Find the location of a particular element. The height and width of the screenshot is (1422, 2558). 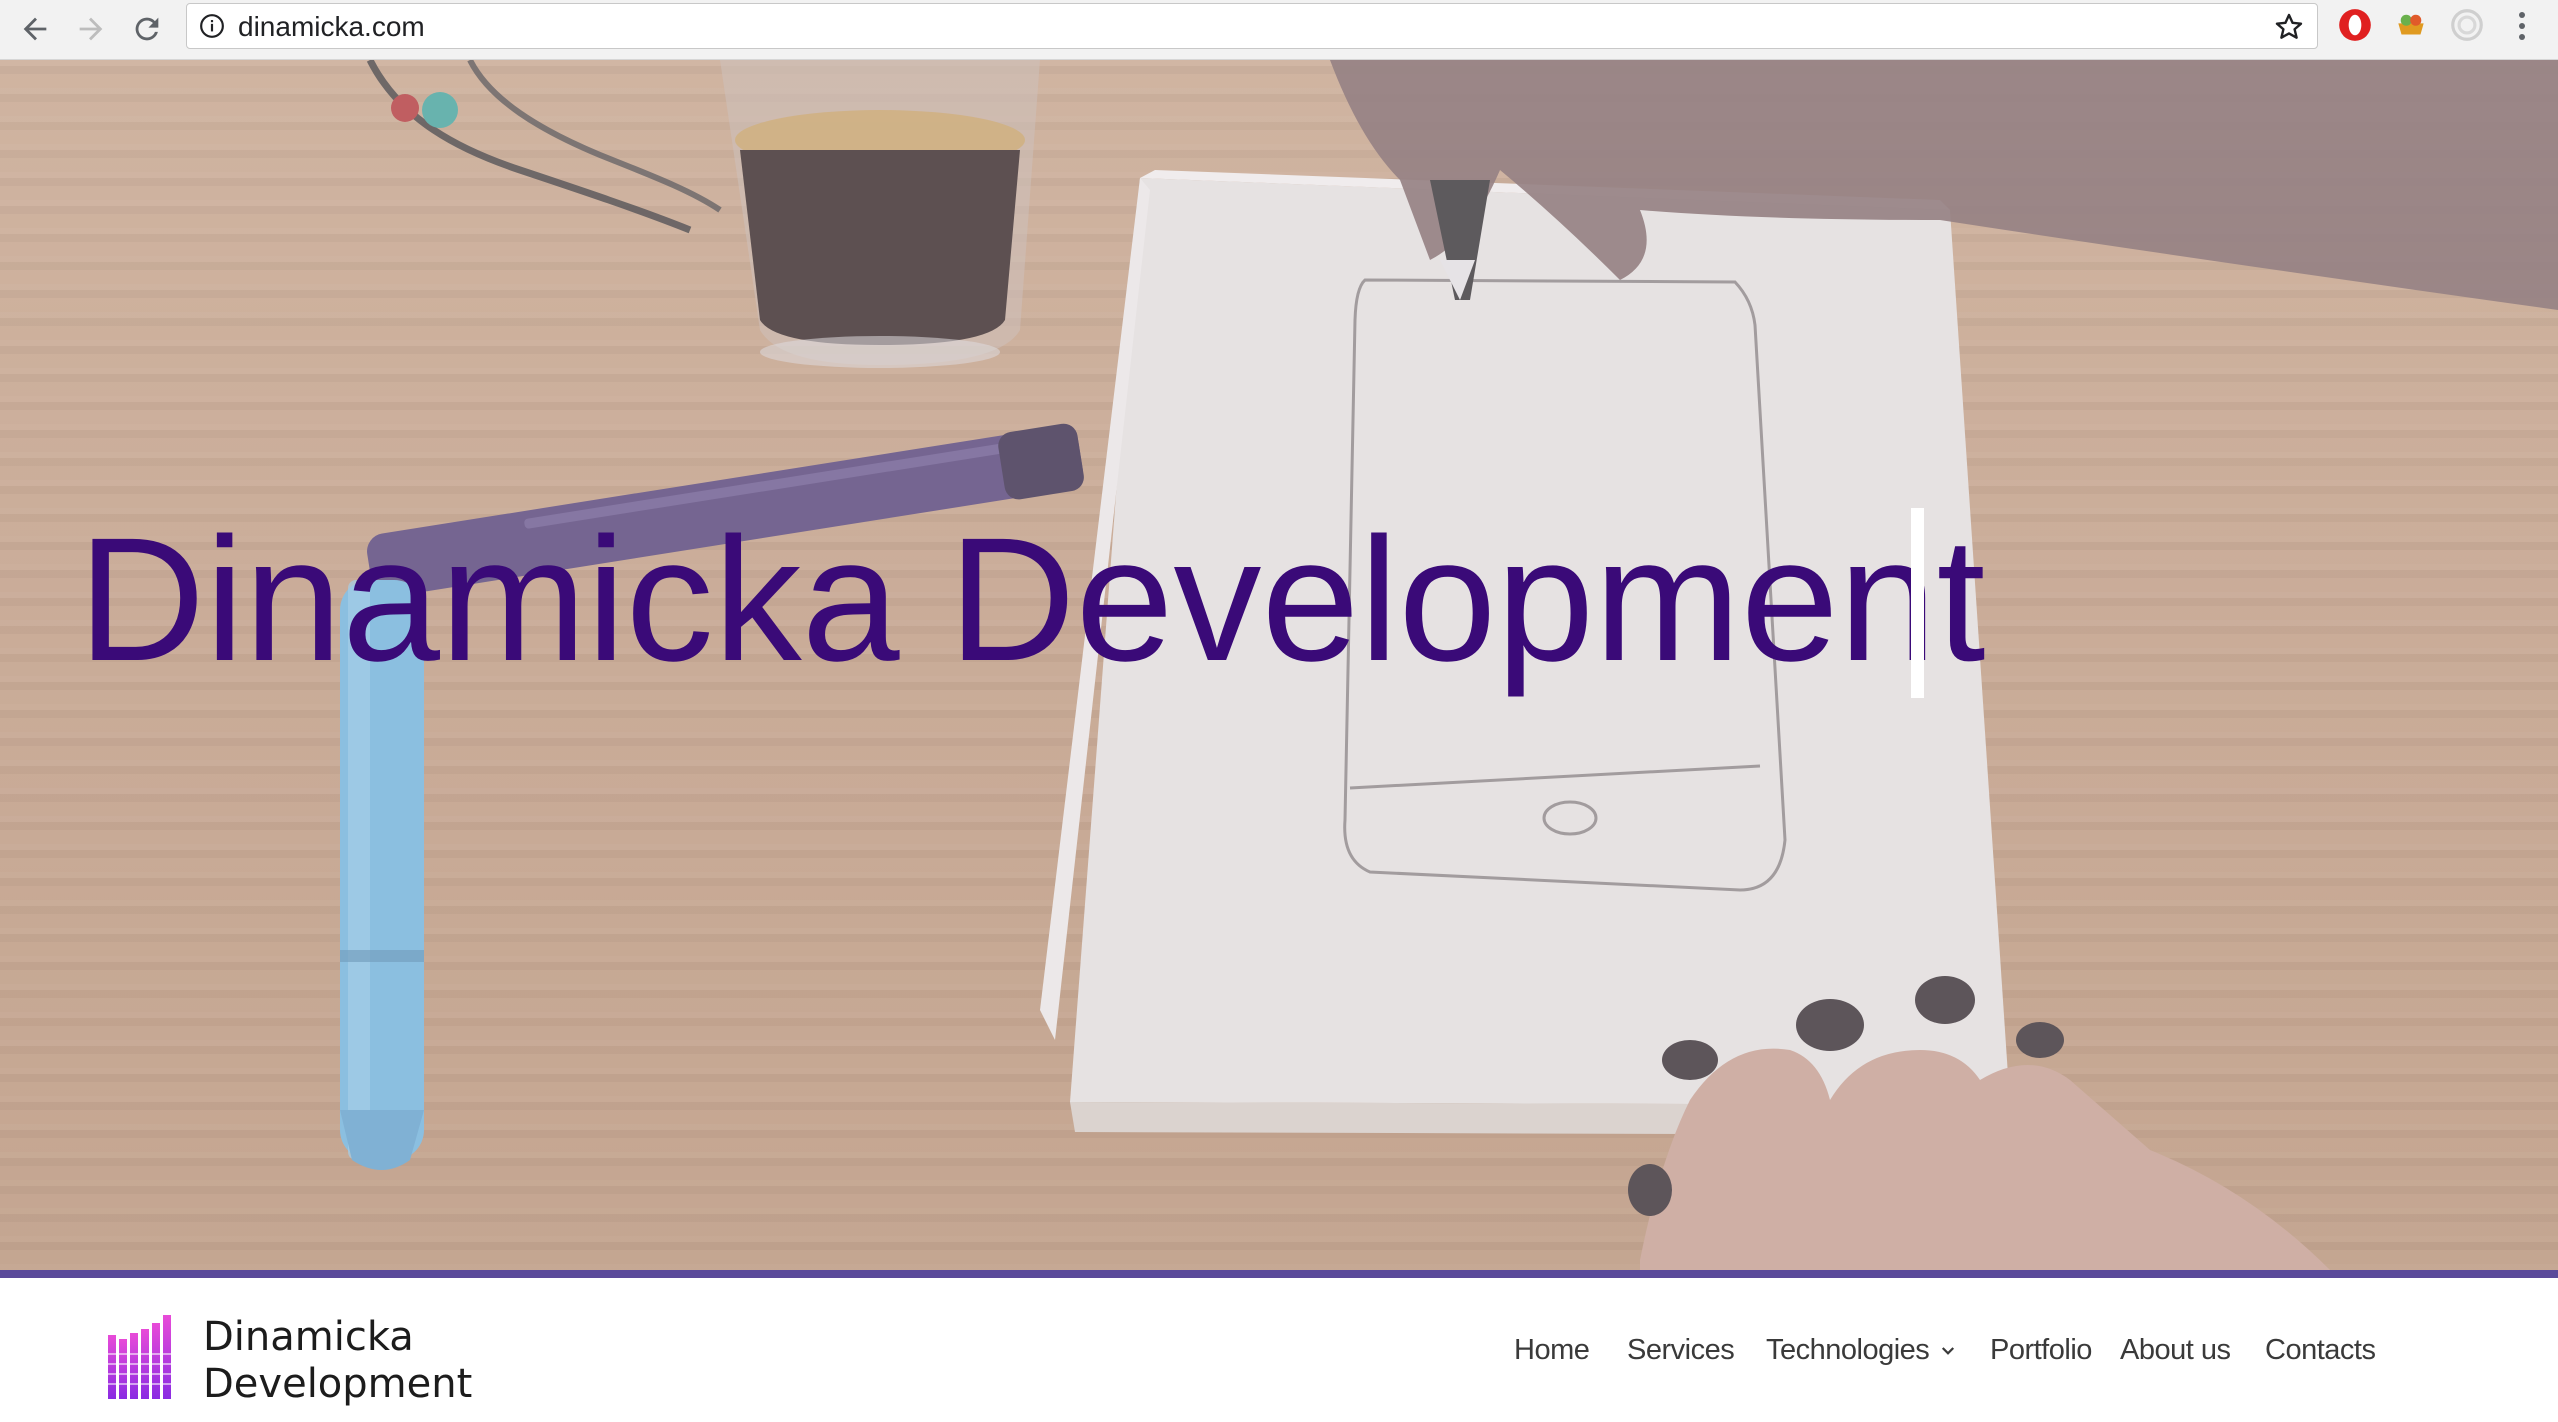

chevron-down-icon is located at coordinates (1948, 1351).